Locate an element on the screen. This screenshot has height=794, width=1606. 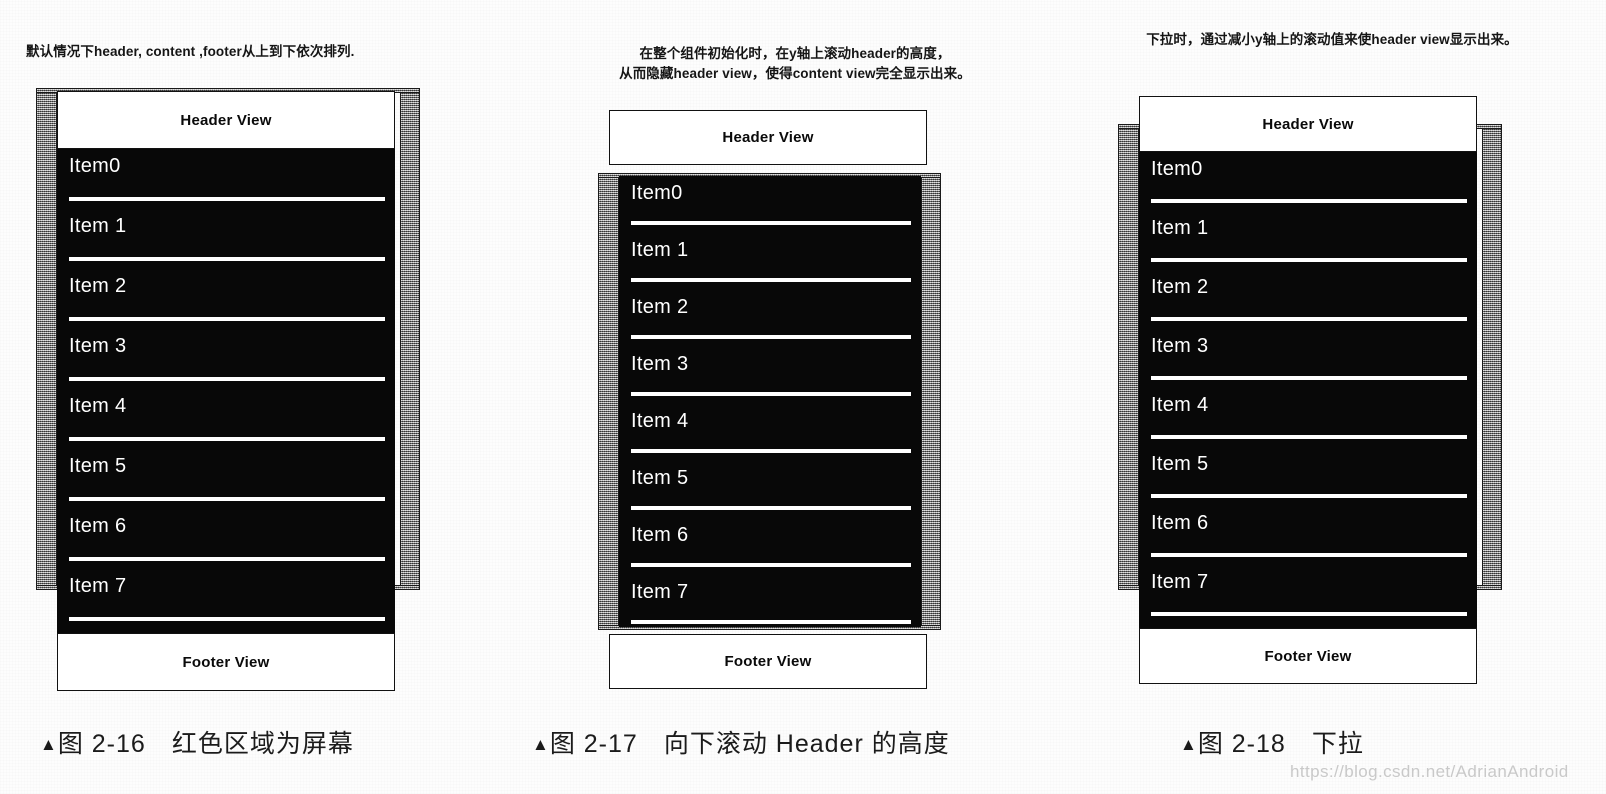
list-item-label: Item 5 is located at coordinates (660, 478).